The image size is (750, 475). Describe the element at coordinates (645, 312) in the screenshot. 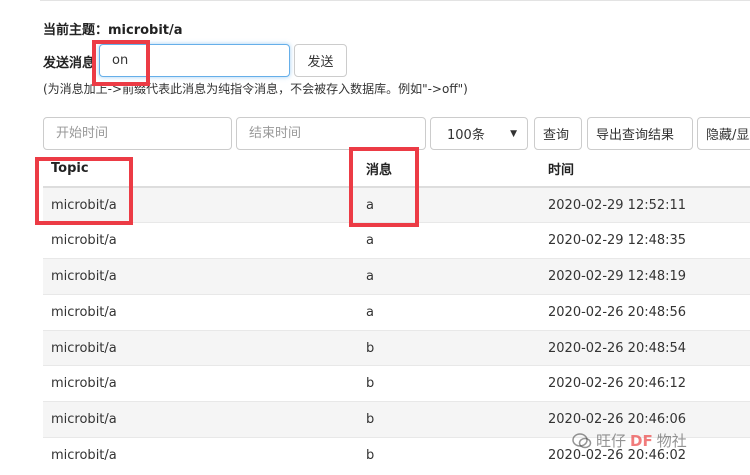

I see `cell-time: 2020-02-26 20:48:56` at that location.